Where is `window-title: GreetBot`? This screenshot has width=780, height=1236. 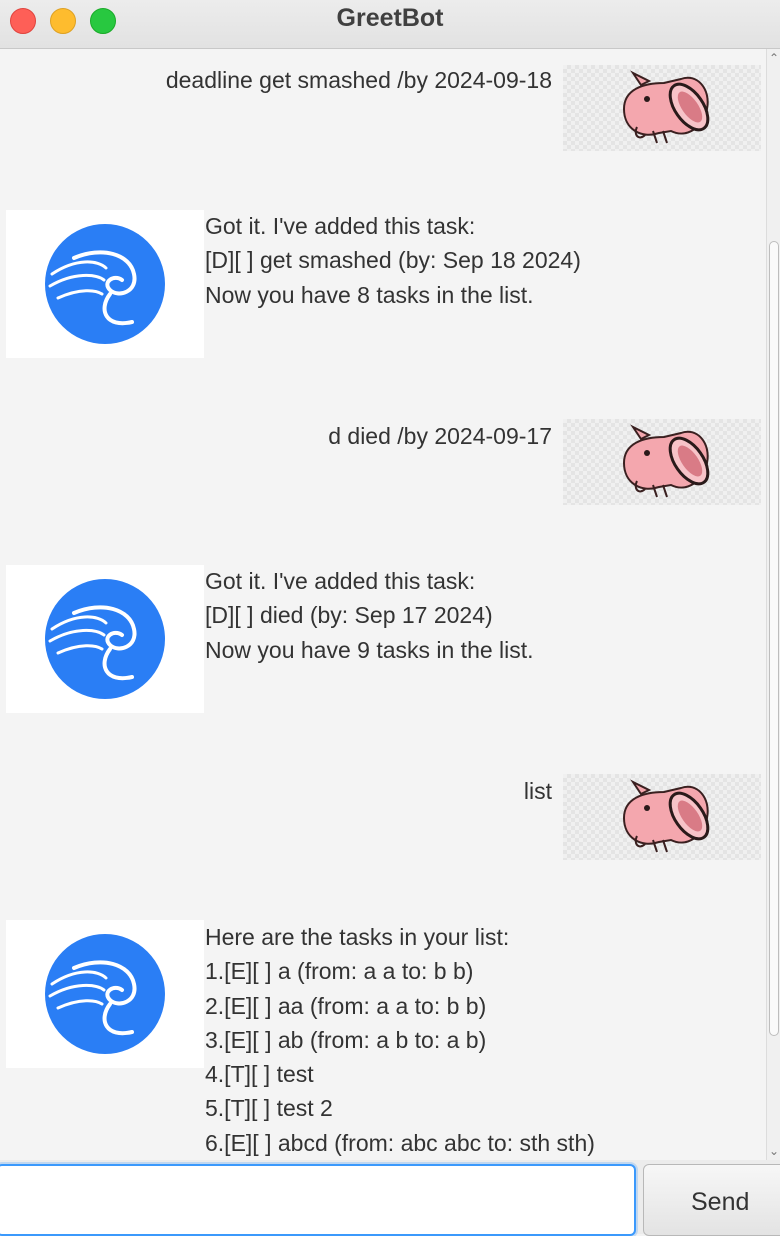
window-title: GreetBot is located at coordinates (390, 18).